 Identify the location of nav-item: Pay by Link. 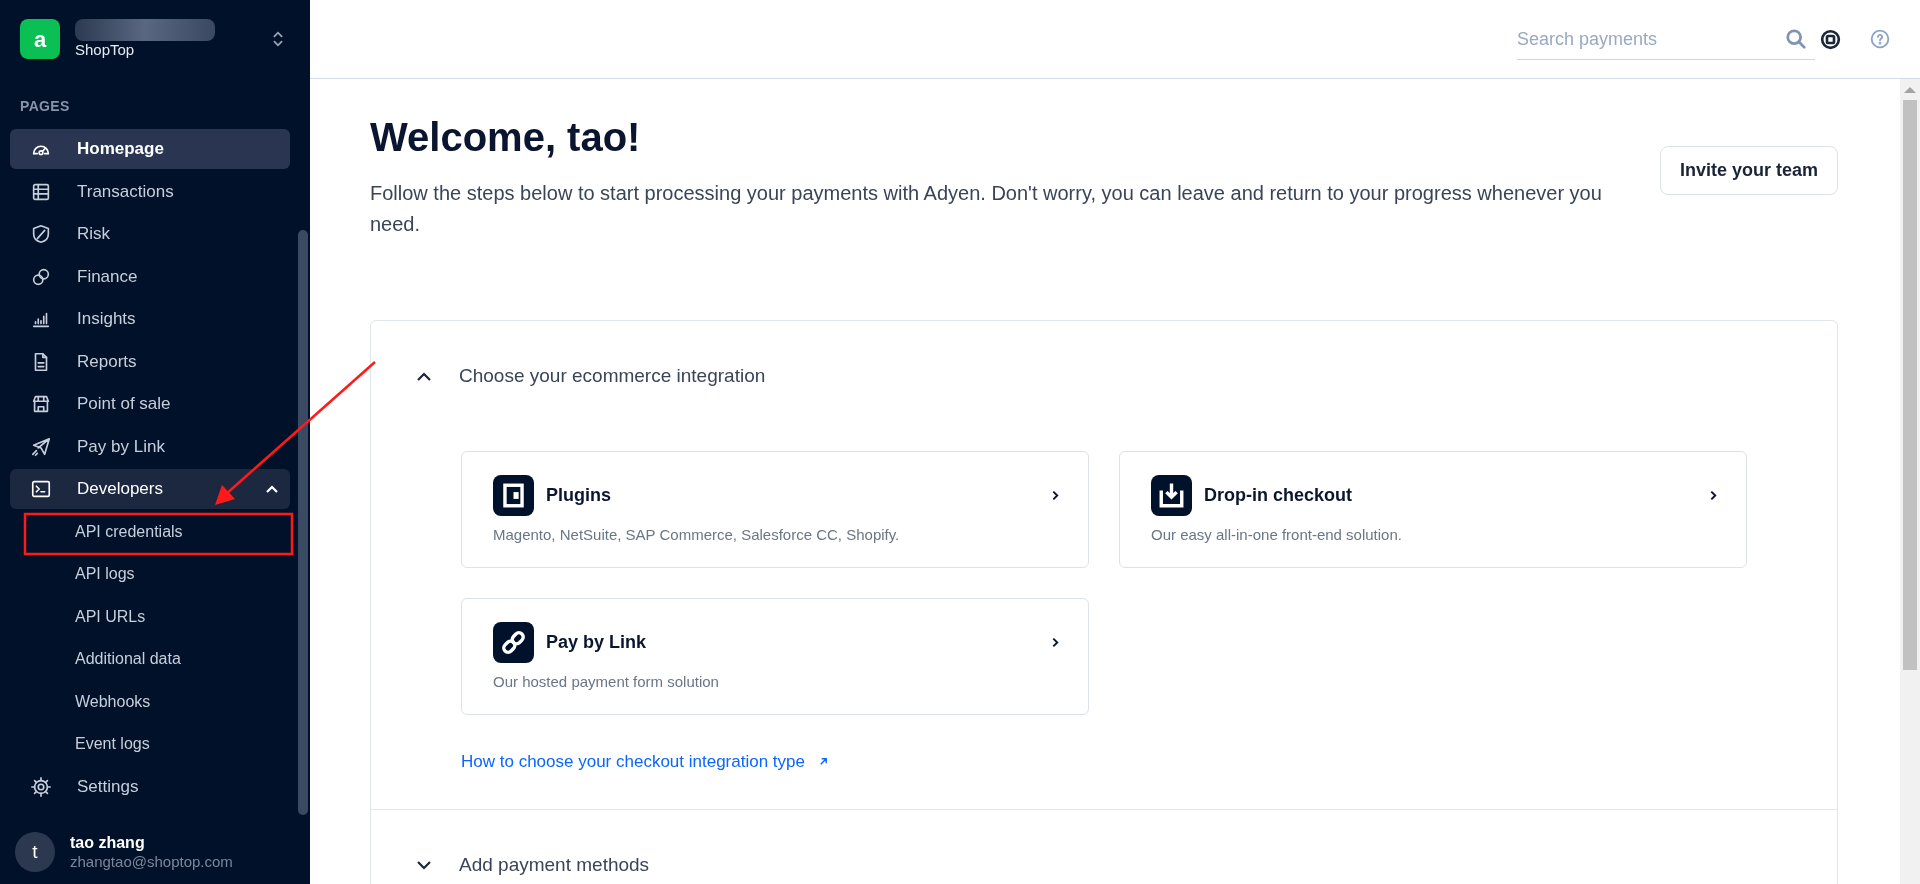
(150, 446).